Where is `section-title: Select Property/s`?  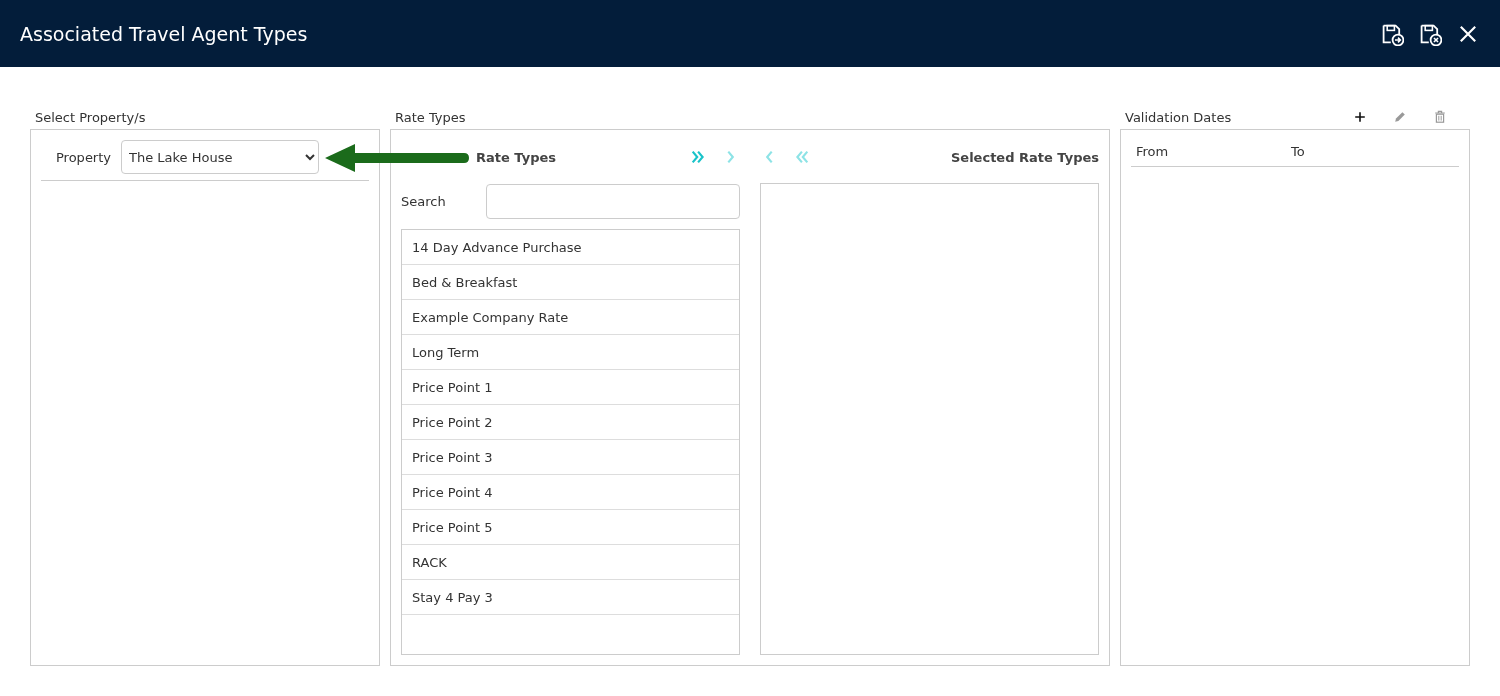 section-title: Select Property/s is located at coordinates (90, 117).